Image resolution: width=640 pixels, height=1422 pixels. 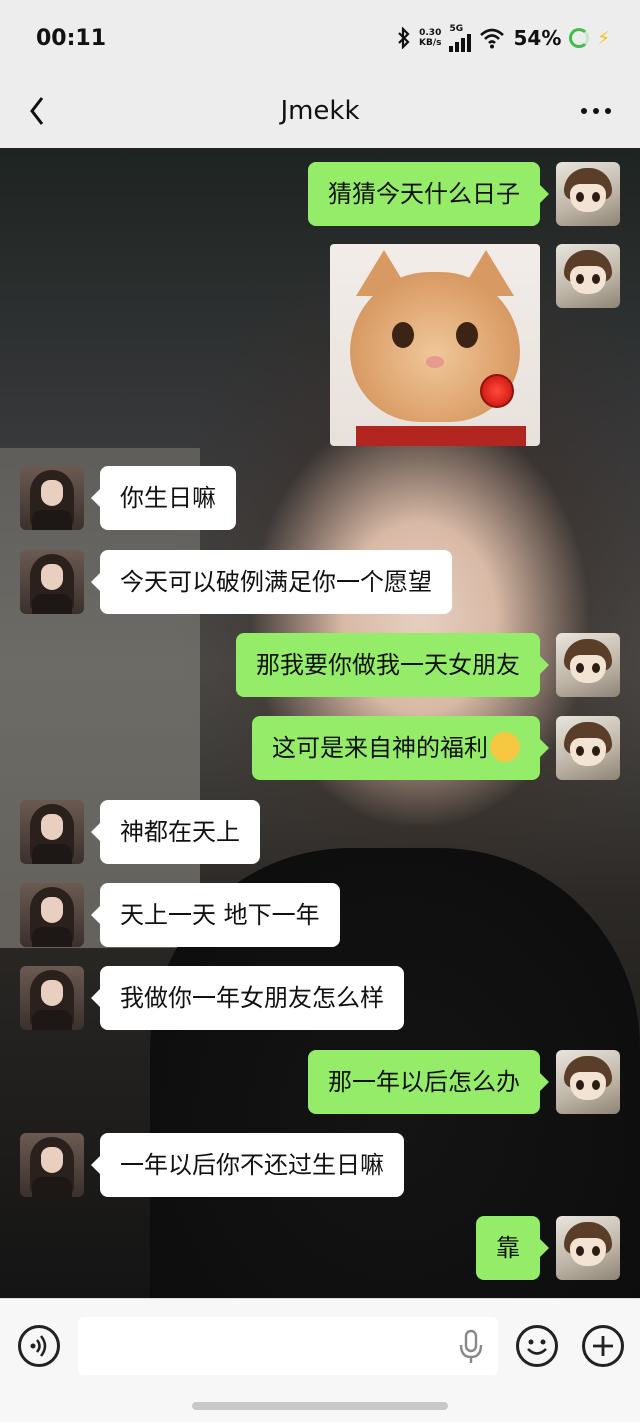 I want to click on battery-ring-icon, so click(x=579, y=38).